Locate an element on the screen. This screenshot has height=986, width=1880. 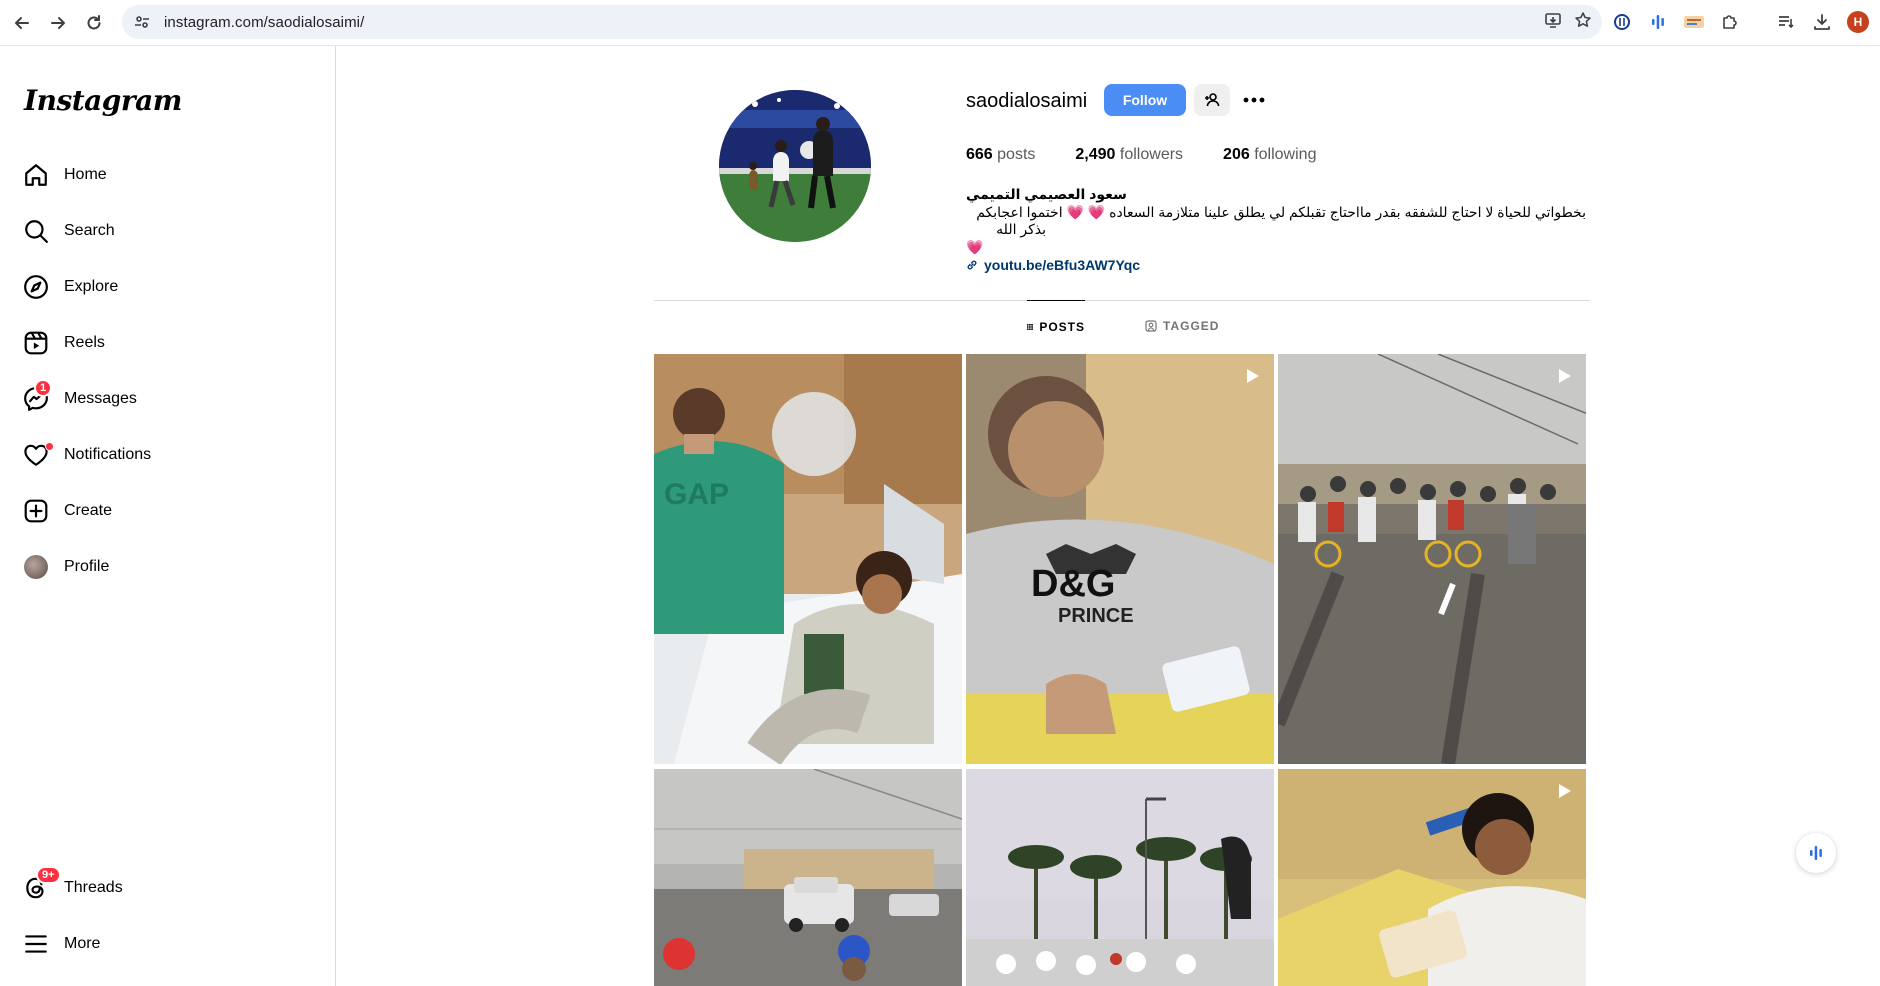
reading-list-icon is located at coordinates (1786, 22).